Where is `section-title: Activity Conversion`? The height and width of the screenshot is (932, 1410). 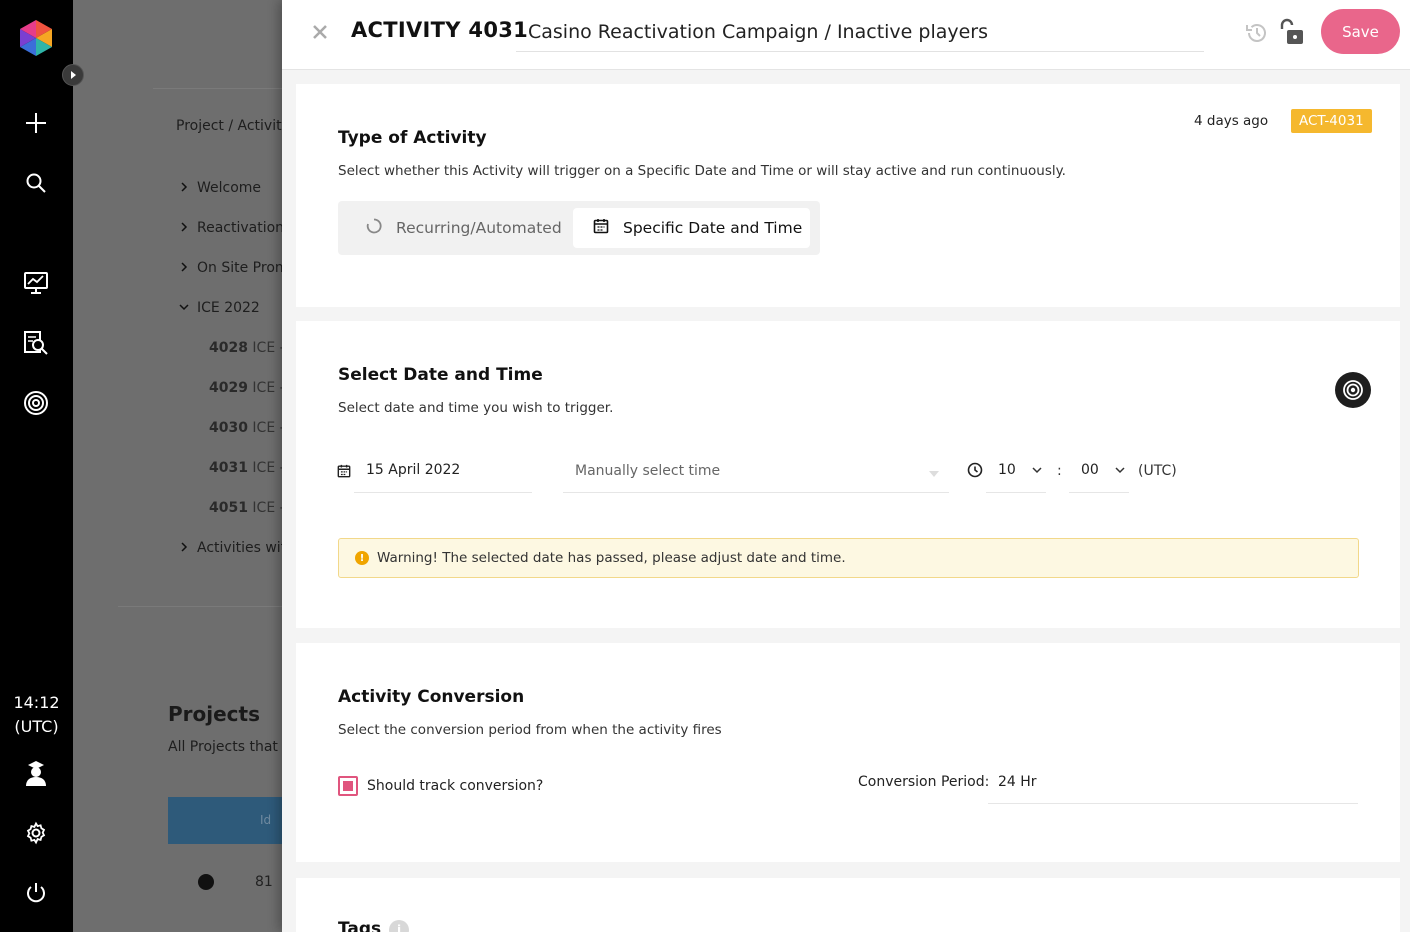 section-title: Activity Conversion is located at coordinates (431, 697).